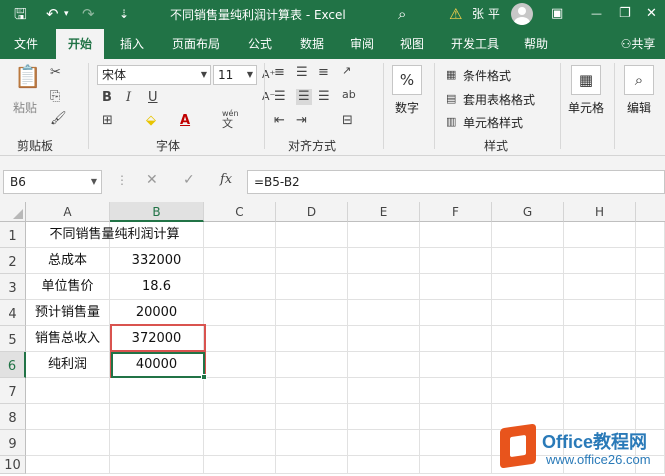 This screenshot has width=665, height=476. I want to click on italic-icon: I, so click(128, 98).